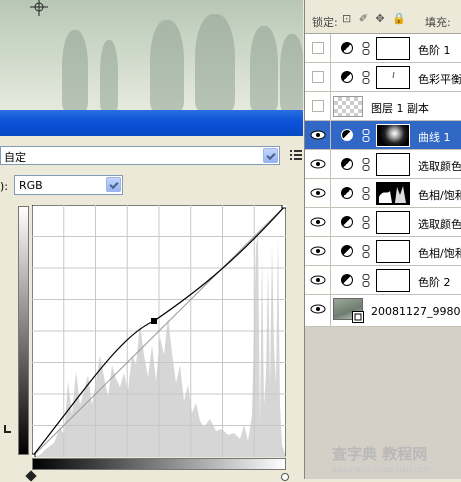 Image resolution: width=461 pixels, height=482 pixels. What do you see at coordinates (382, 469) in the screenshot?
I see `watermark-sub: jiaocheng.chazidian.com` at bounding box center [382, 469].